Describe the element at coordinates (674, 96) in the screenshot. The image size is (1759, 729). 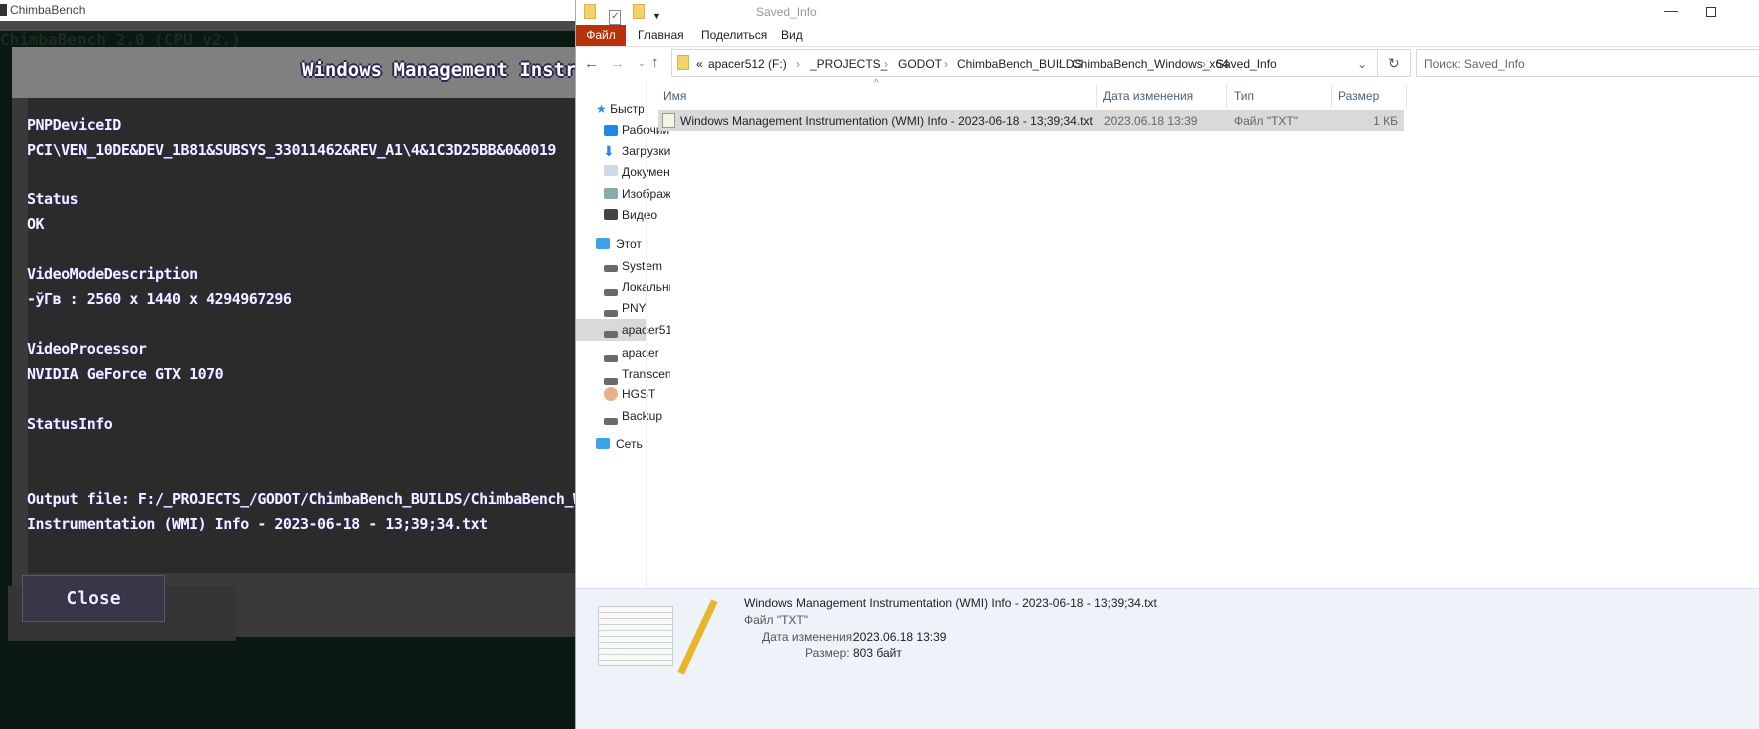
I see `column-header-name: Имя` at that location.